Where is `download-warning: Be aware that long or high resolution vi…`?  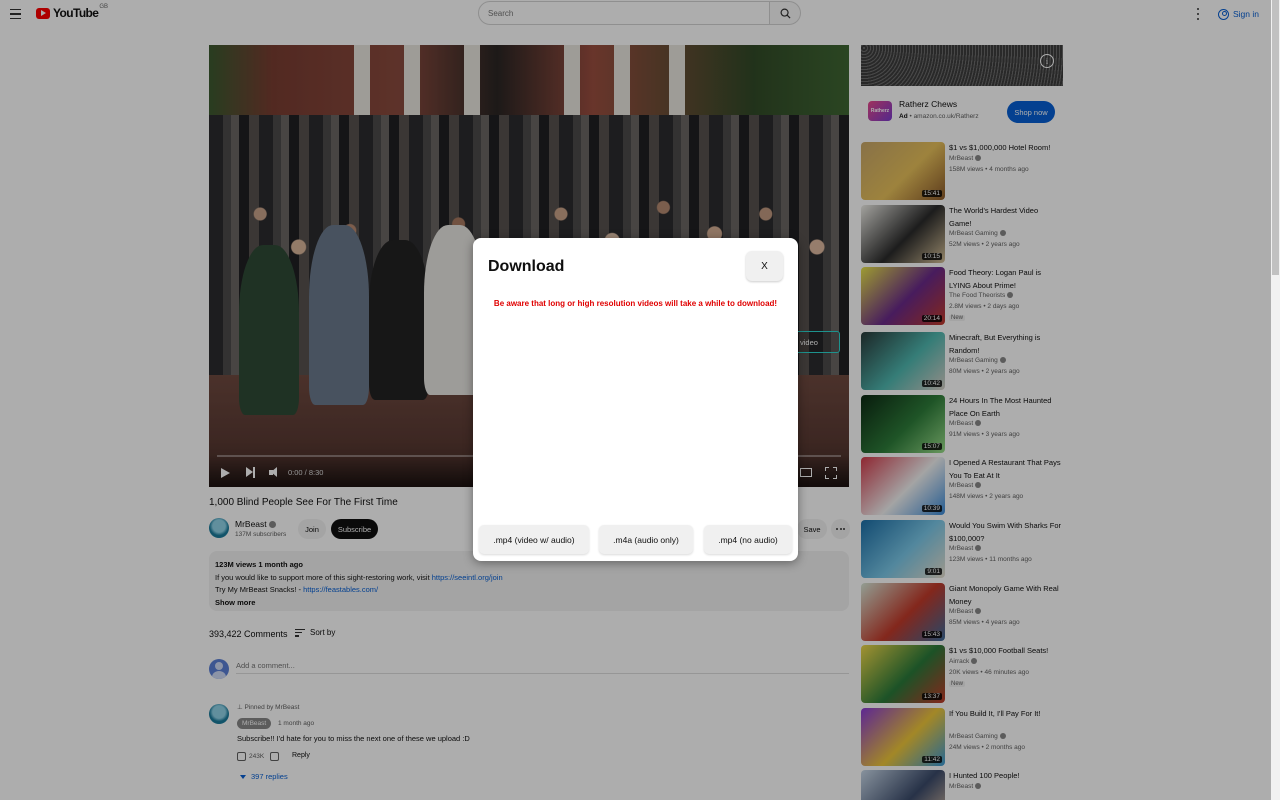
download-warning: Be aware that long or high resolution vi… is located at coordinates (635, 303).